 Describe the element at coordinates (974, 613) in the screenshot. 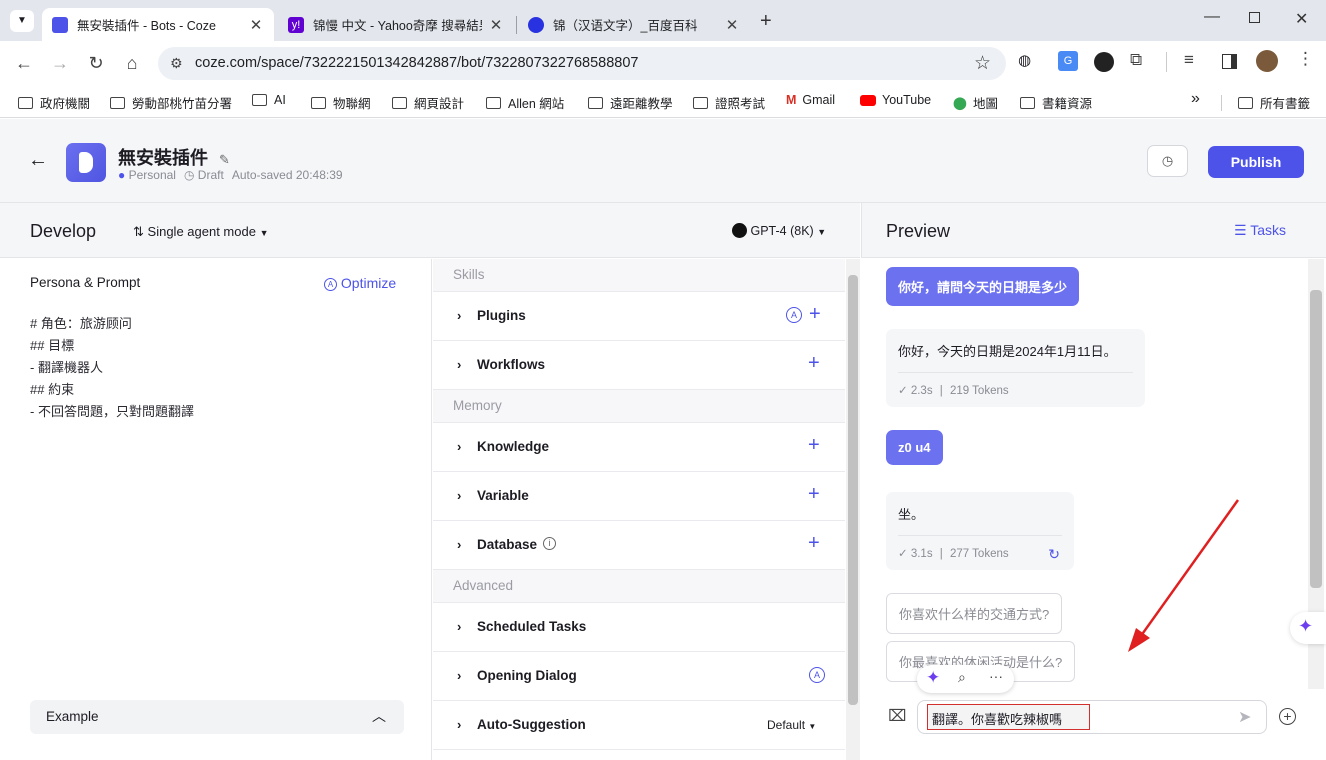

I see `suggestion-chip: 你喜欢什么样的交通方式?` at that location.